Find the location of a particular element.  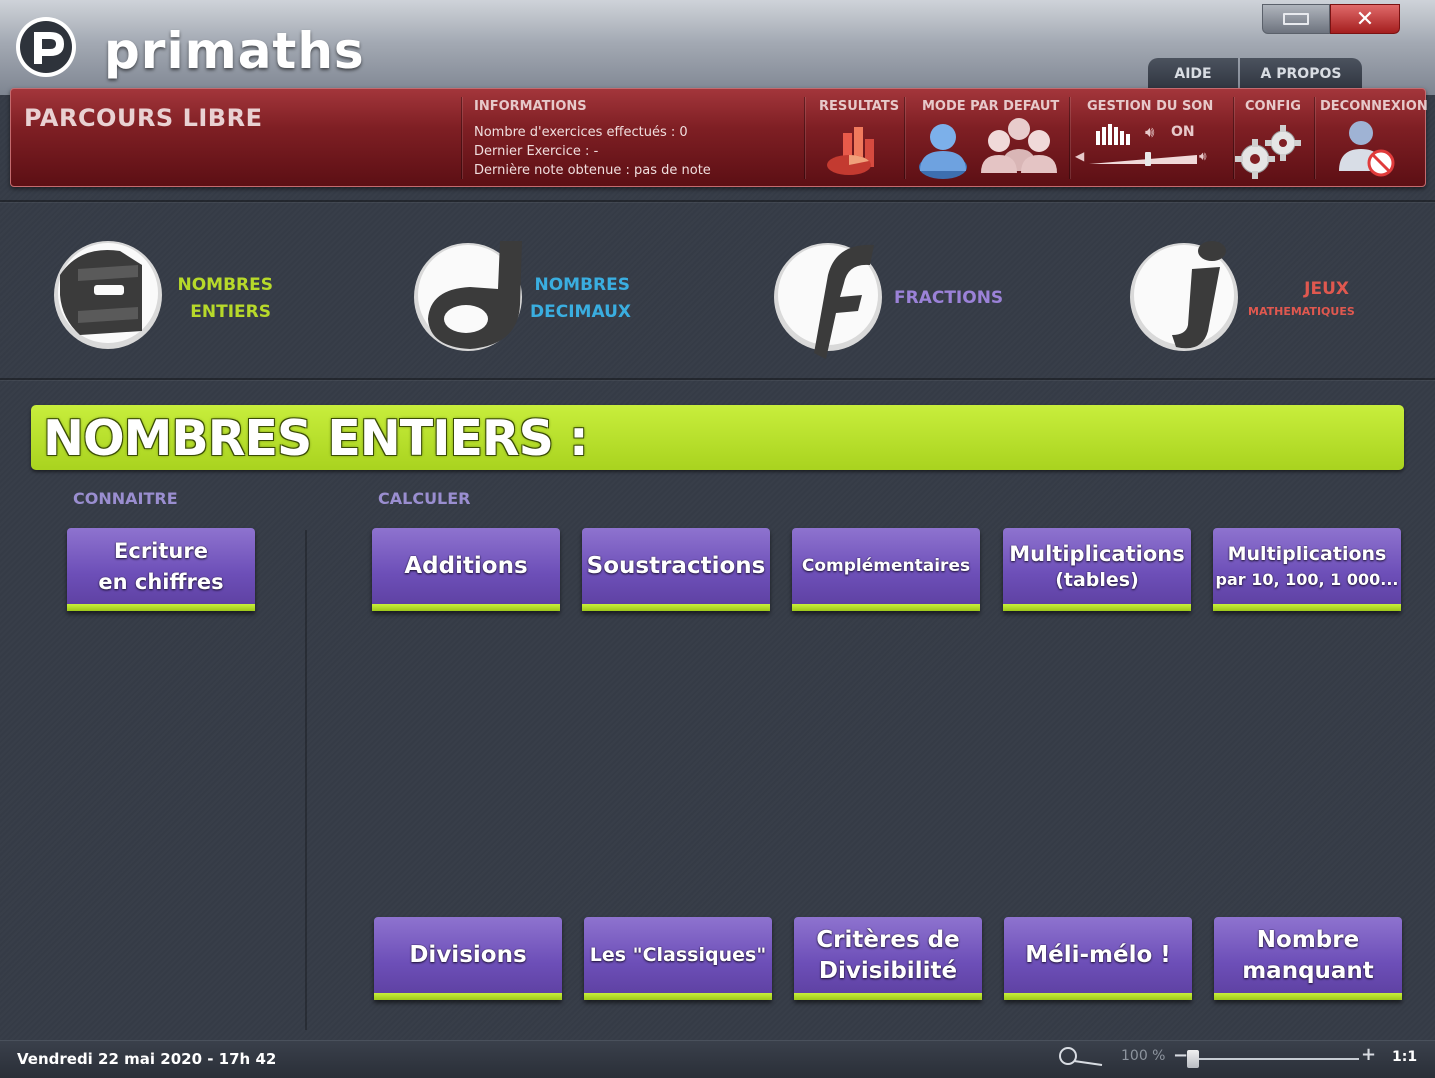

volume-track is located at coordinates (1143, 159).